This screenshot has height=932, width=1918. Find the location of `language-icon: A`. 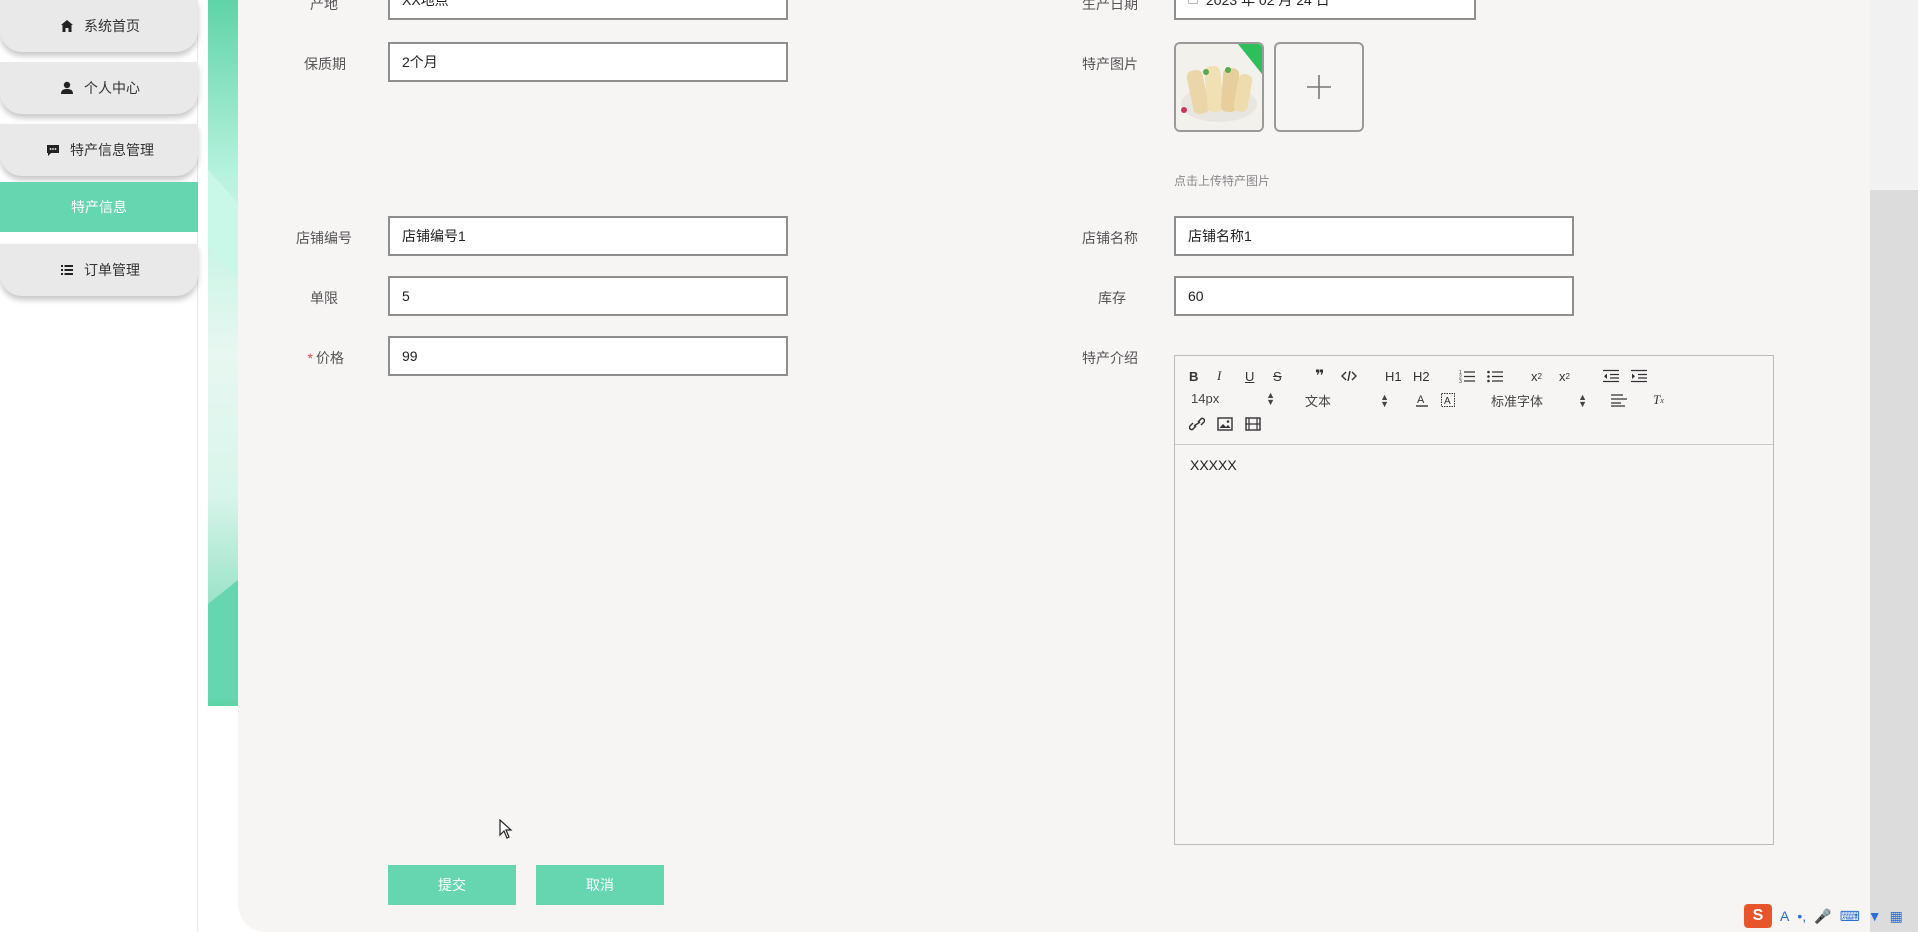

language-icon: A is located at coordinates (1784, 916).